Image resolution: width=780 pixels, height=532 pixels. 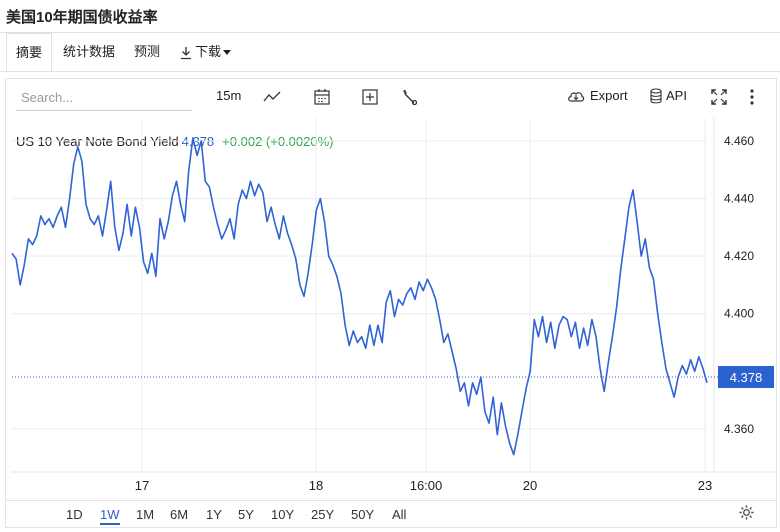 What do you see at coordinates (746, 377) in the screenshot?
I see `last-price-label: 4.378` at bounding box center [746, 377].